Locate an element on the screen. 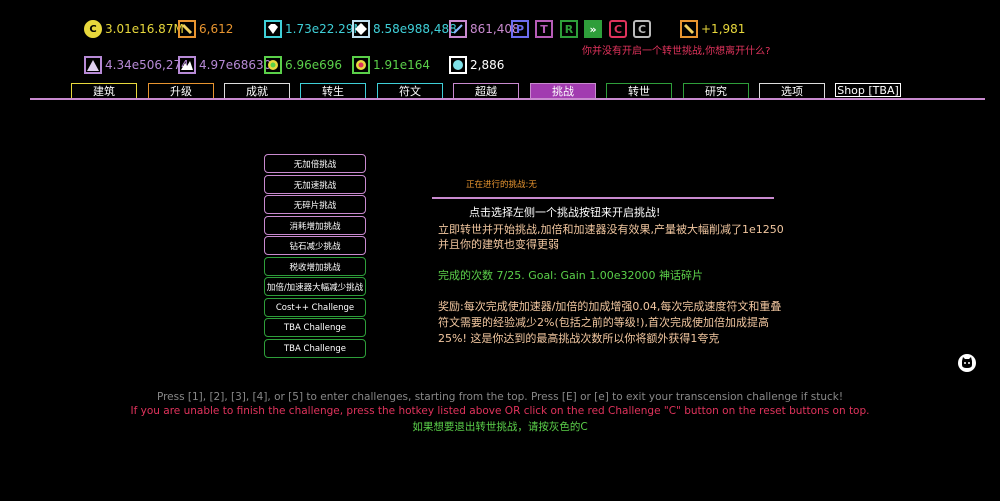  crystal-display: 4.34e506,274 is located at coordinates (136, 65).